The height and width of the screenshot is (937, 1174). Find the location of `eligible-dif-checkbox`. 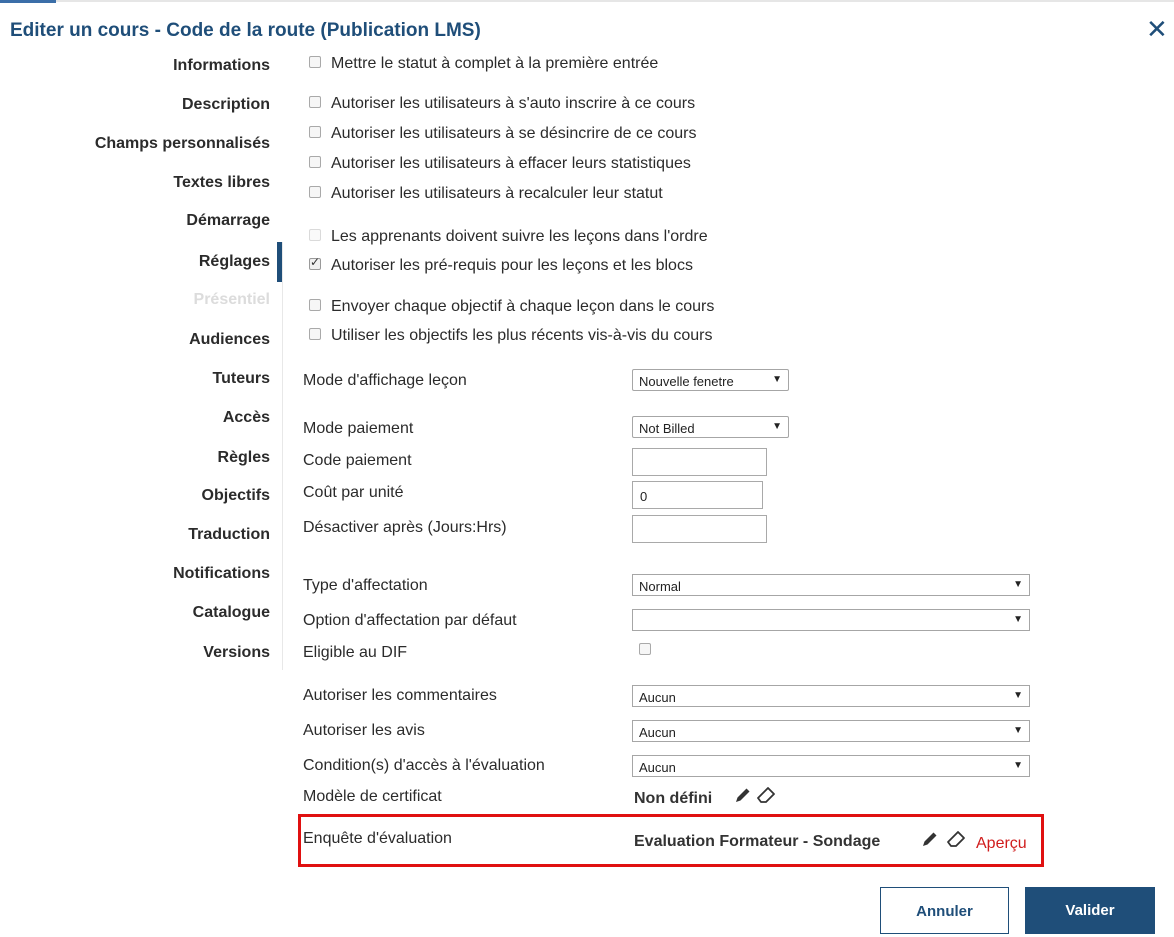

eligible-dif-checkbox is located at coordinates (645, 649).